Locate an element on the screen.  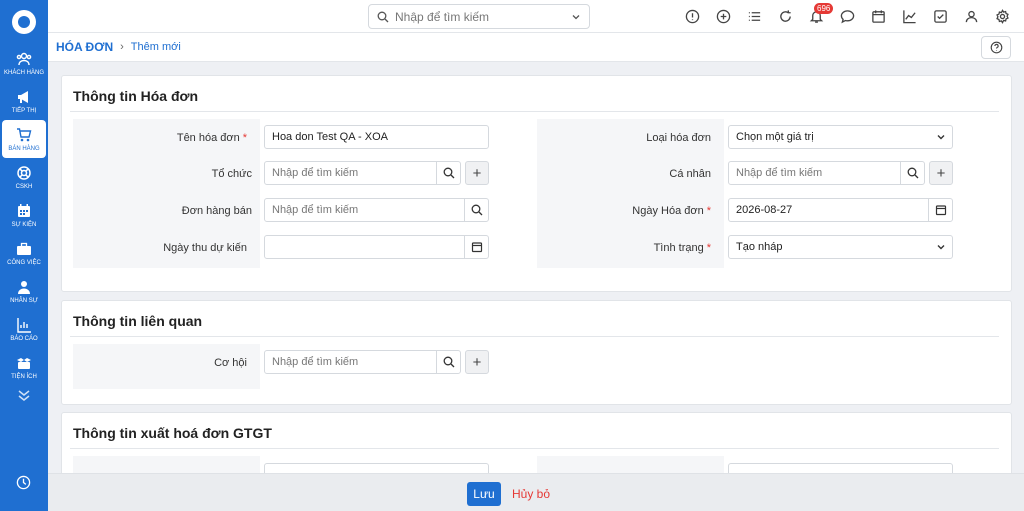
sidebar-item-label: TIỆN ÍCH is located at coordinates (24, 376).